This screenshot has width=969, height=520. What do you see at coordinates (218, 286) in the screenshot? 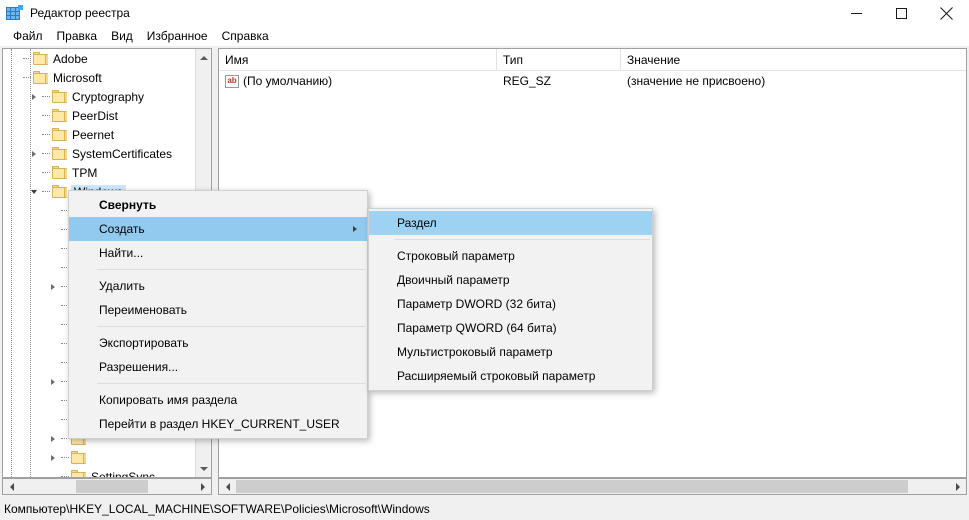
I see `context-menu-item: Удалить` at bounding box center [218, 286].